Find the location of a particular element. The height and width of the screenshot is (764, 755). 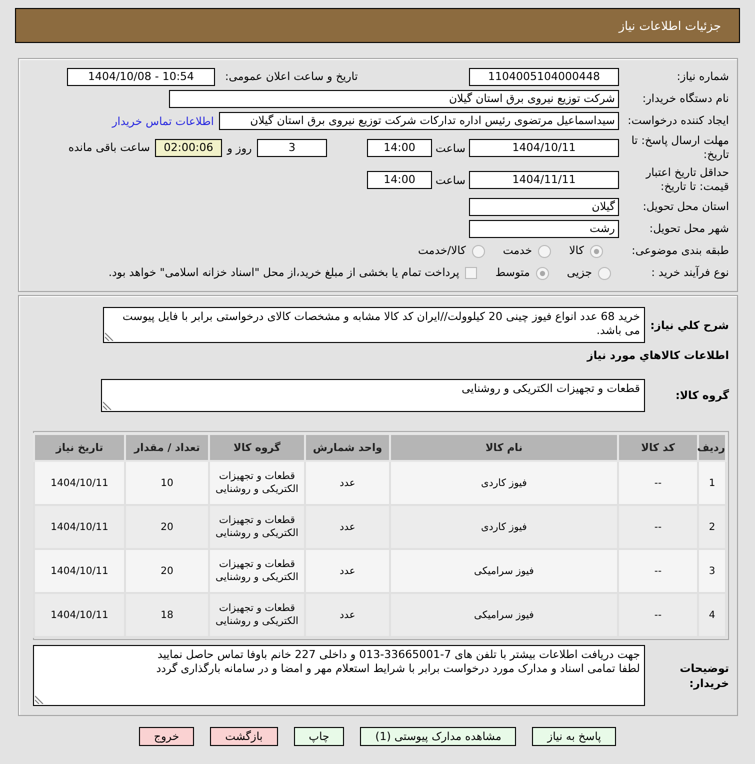

process-label: نوع فرآیند خرید : is located at coordinates (689, 273).